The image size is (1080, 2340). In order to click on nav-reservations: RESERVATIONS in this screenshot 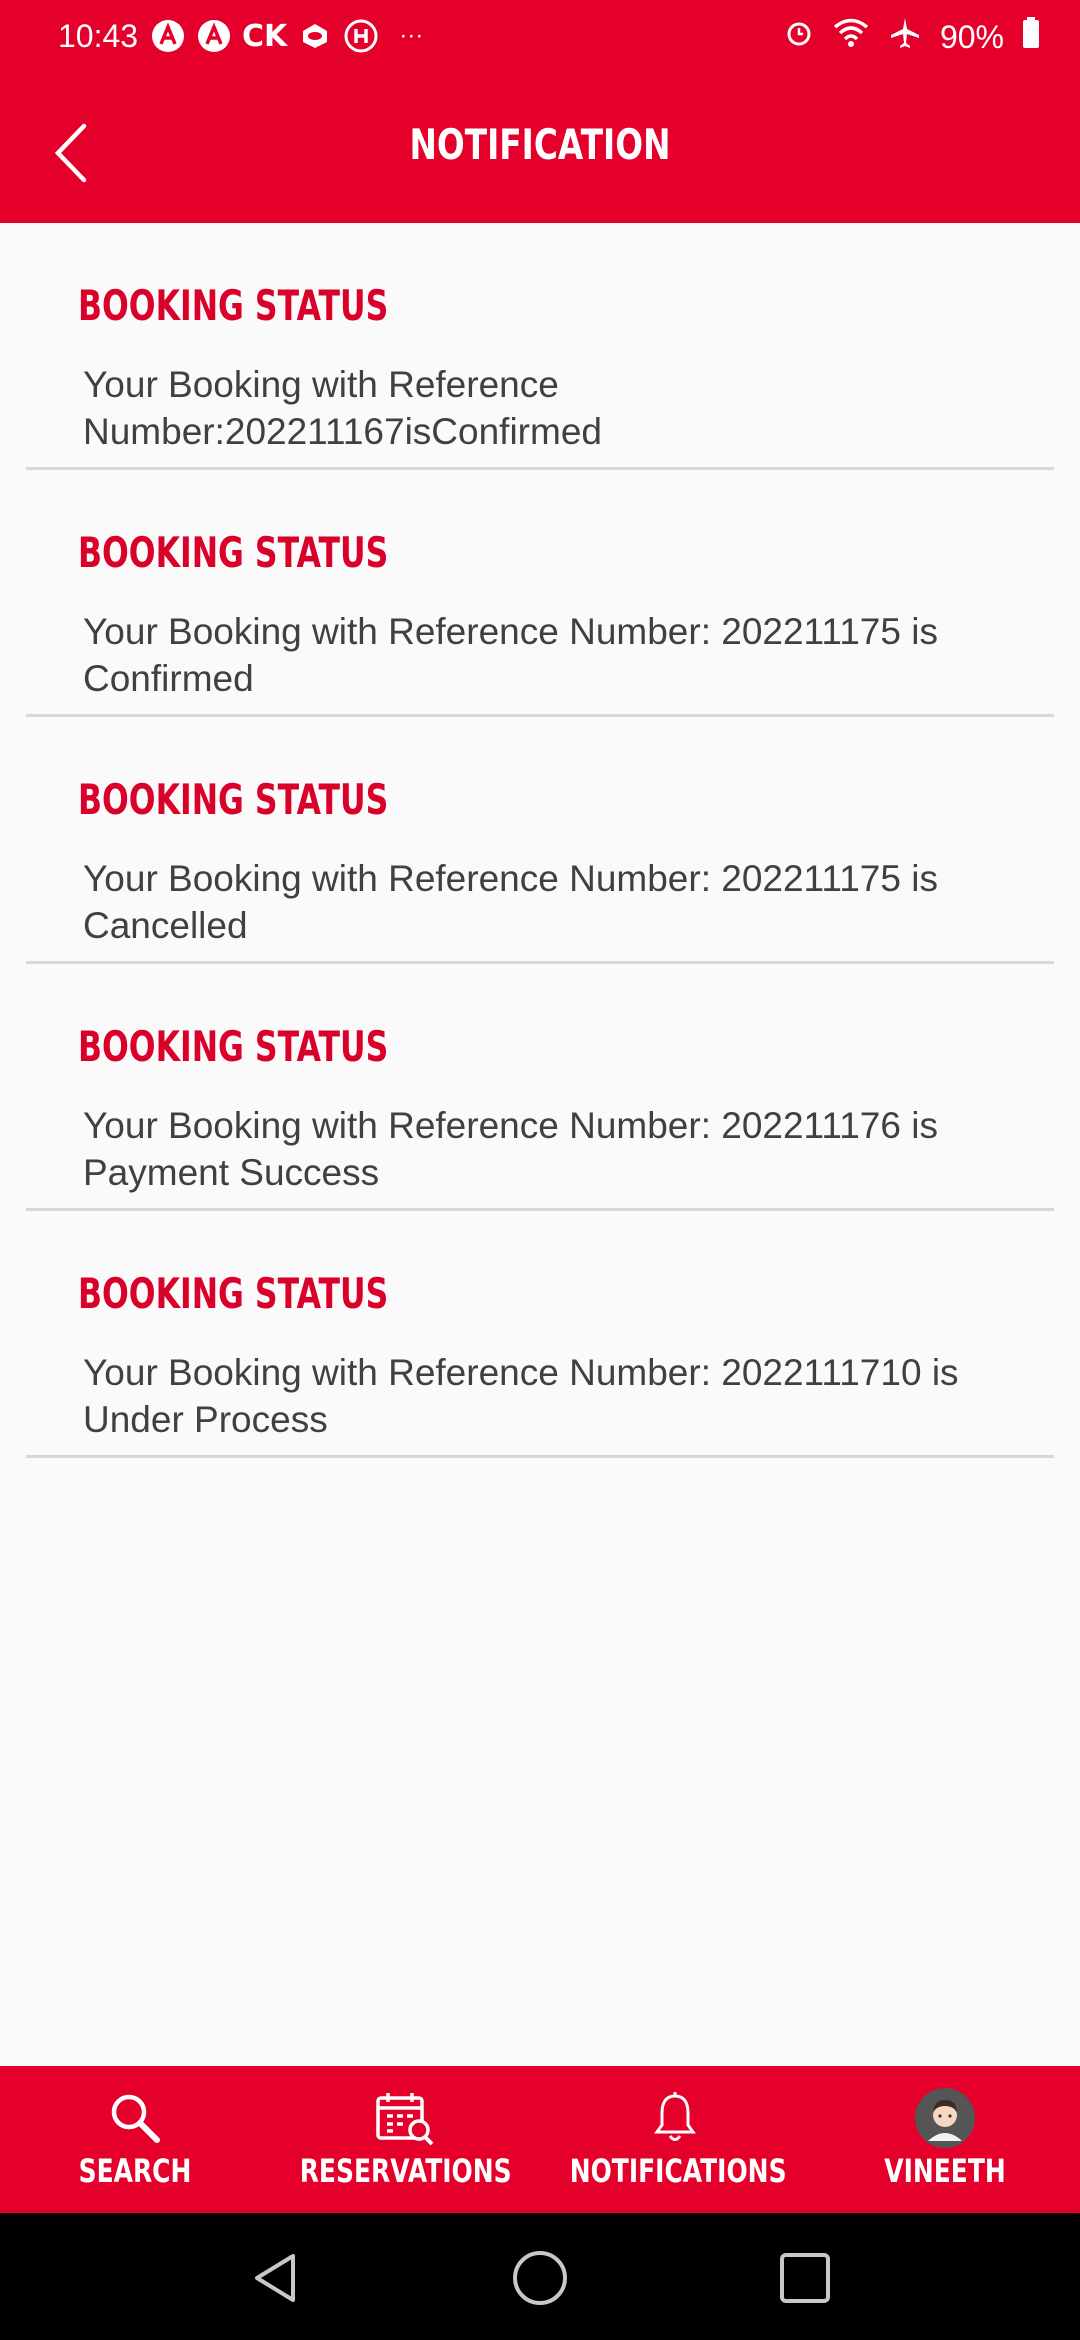, I will do `click(405, 2139)`.